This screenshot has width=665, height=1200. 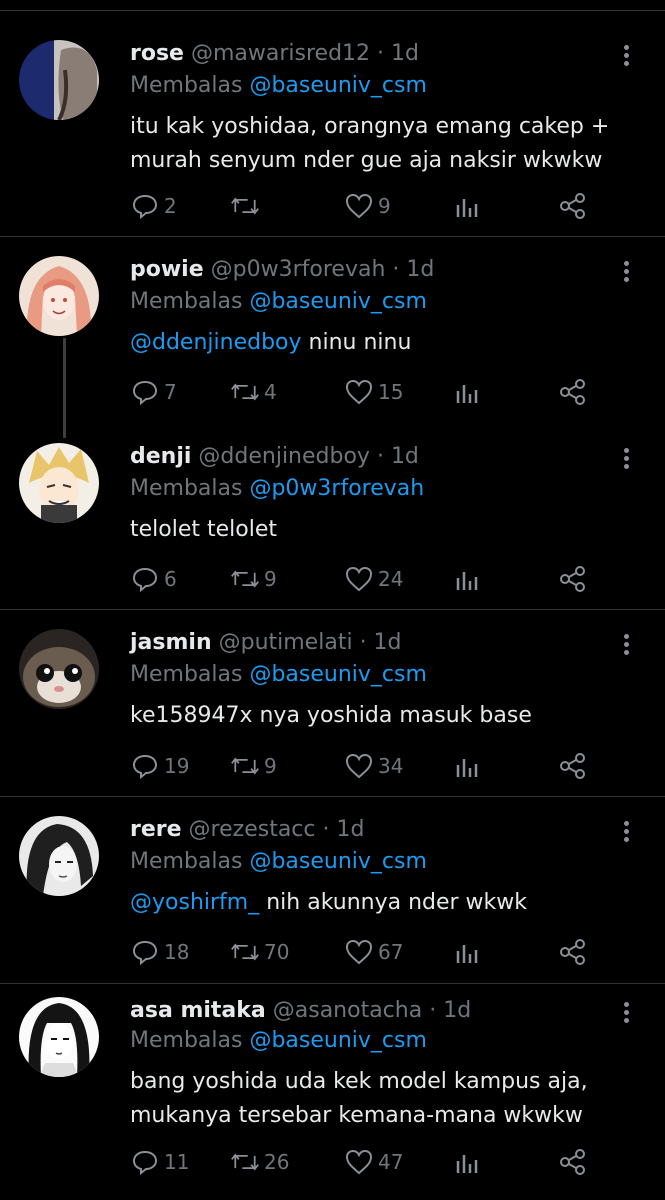 What do you see at coordinates (367, 206) in the screenshot?
I see `like-button: 9` at bounding box center [367, 206].